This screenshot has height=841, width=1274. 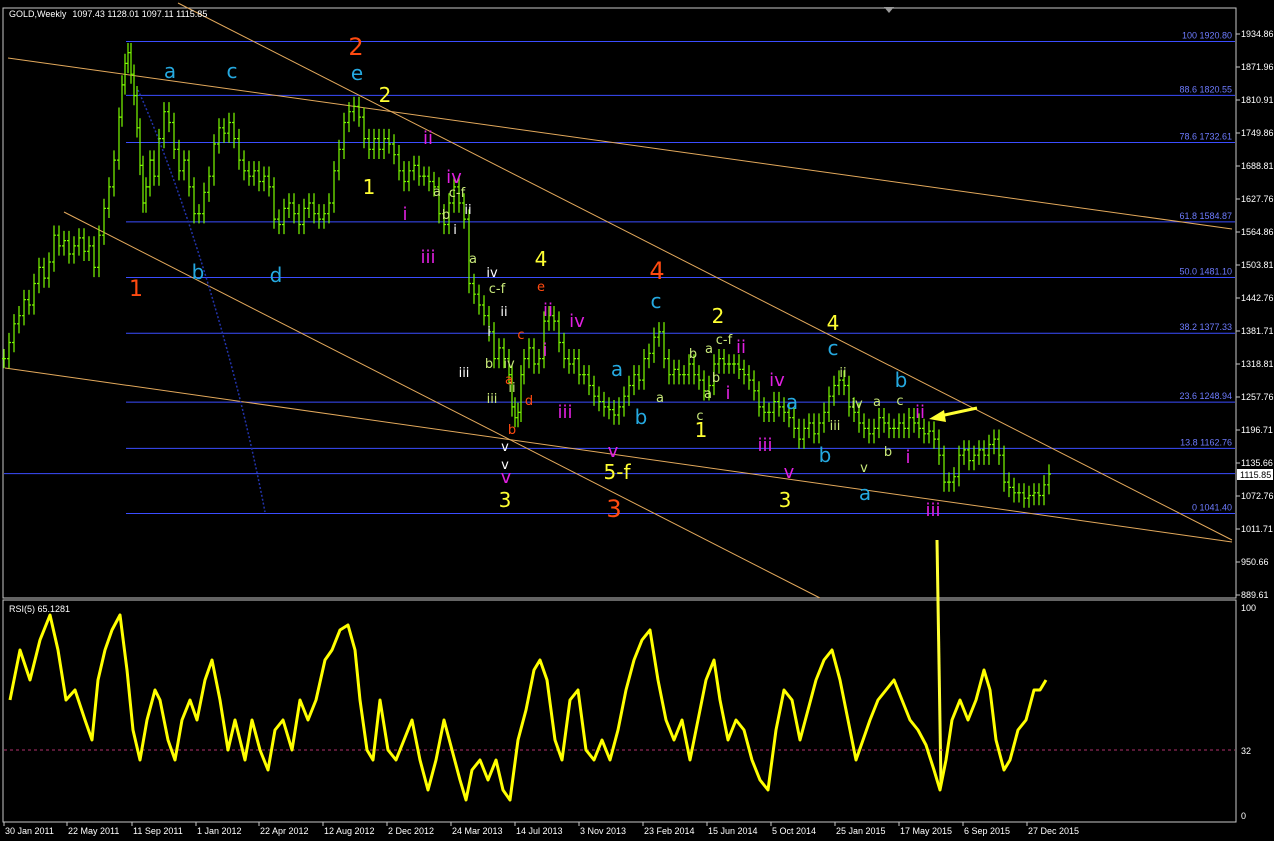 What do you see at coordinates (1053, 831) in the screenshot?
I see `time-tick-label: 27 Dec 2015` at bounding box center [1053, 831].